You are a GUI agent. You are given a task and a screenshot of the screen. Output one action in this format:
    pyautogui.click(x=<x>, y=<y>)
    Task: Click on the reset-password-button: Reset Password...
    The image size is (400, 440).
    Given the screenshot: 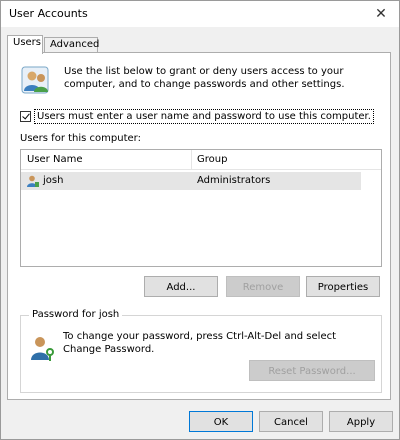 What is the action you would take?
    pyautogui.click(x=312, y=370)
    